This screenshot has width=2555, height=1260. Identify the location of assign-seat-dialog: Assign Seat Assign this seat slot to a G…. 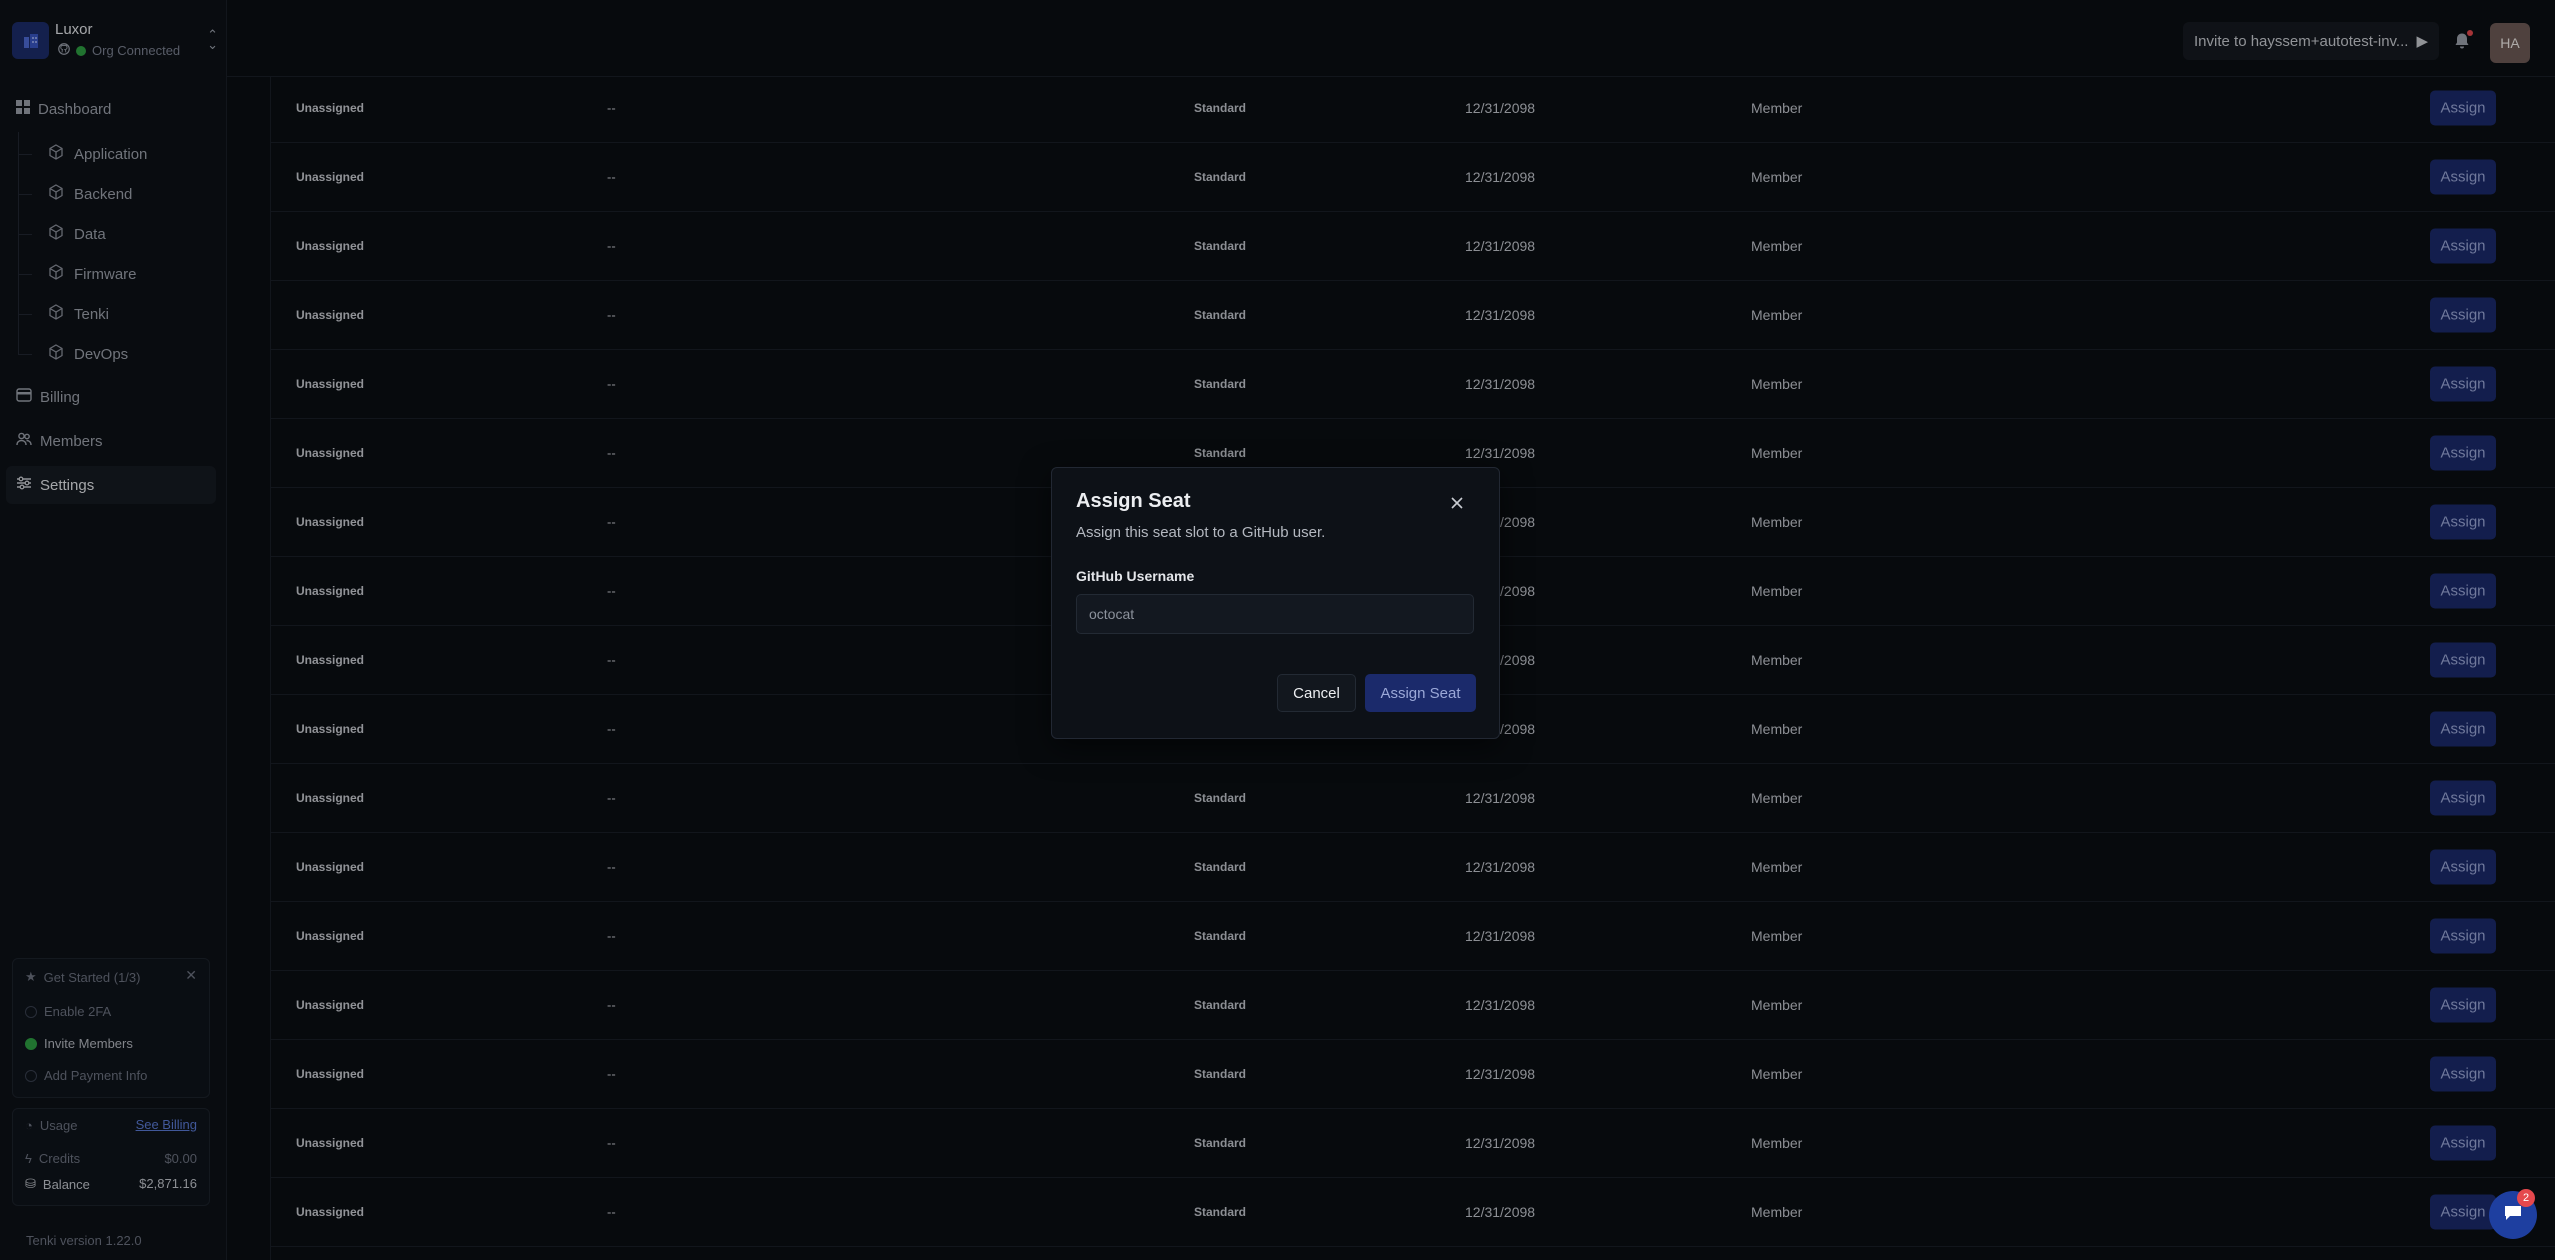
(1275, 603).